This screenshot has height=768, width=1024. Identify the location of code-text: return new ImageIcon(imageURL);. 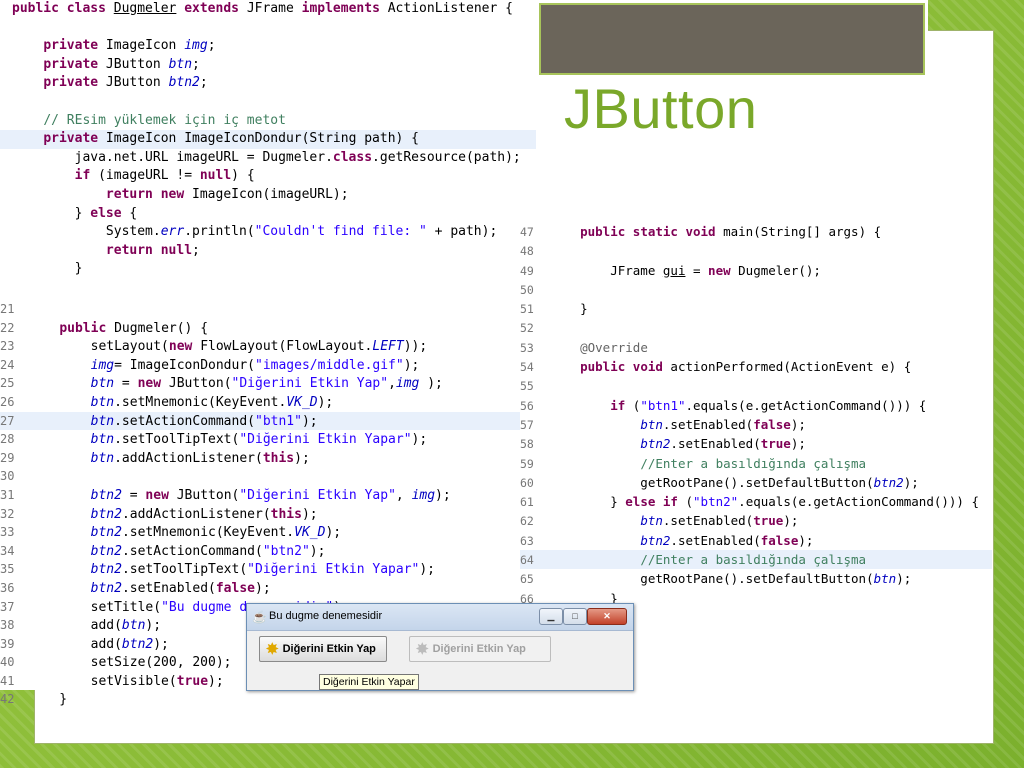
(227, 194).